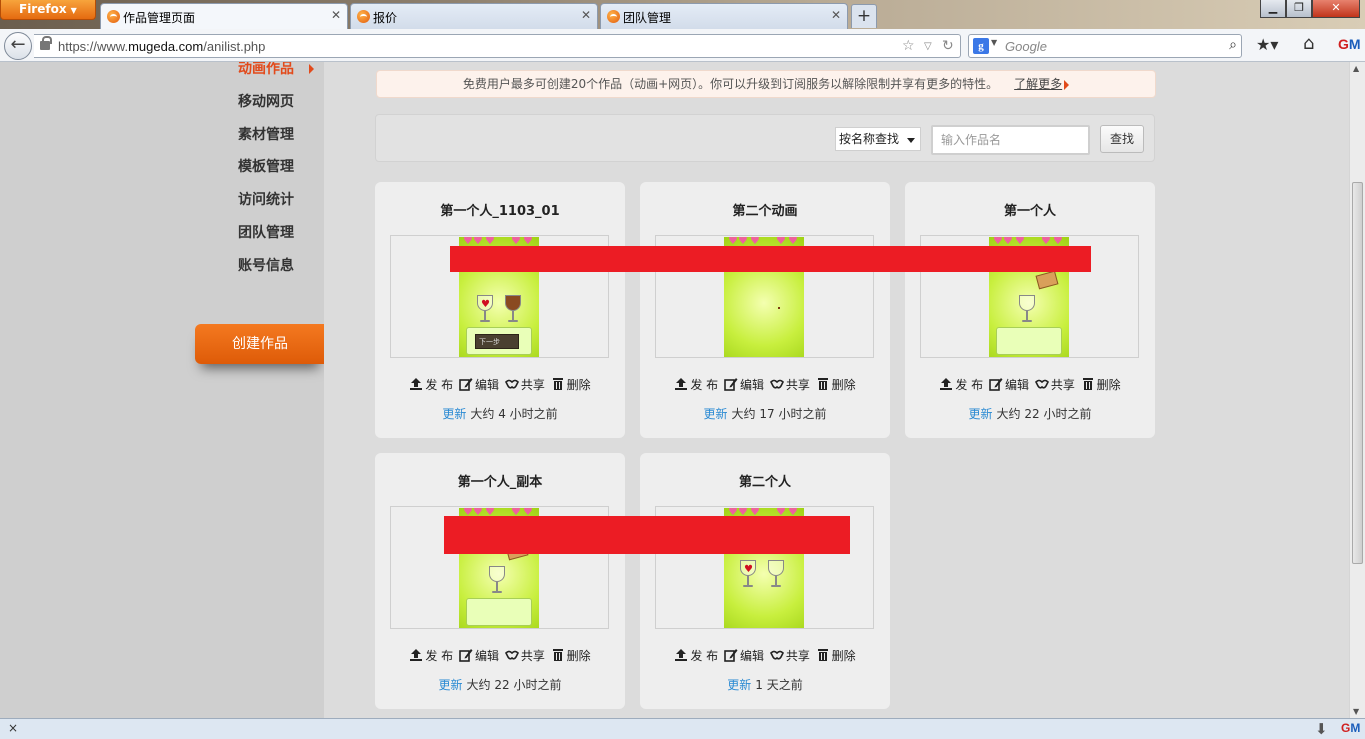 The image size is (1365, 739). Describe the element at coordinates (266, 199) in the screenshot. I see `sidebar-item-statistics: 访问统计` at that location.